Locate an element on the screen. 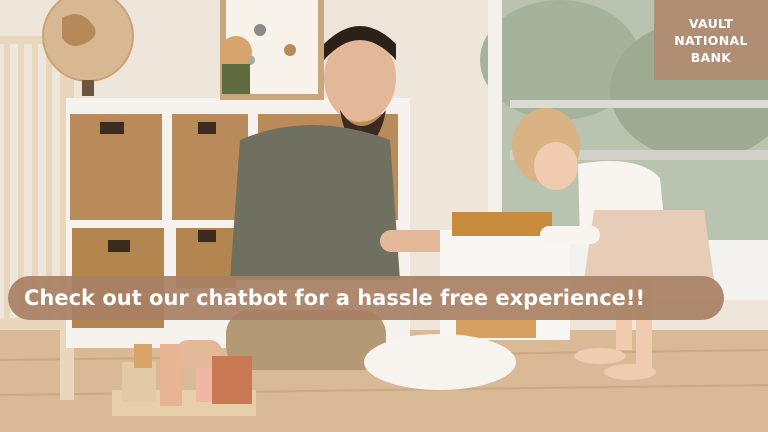 Image resolution: width=768 pixels, height=432 pixels. logo-line-national: NATIONAL is located at coordinates (711, 40).